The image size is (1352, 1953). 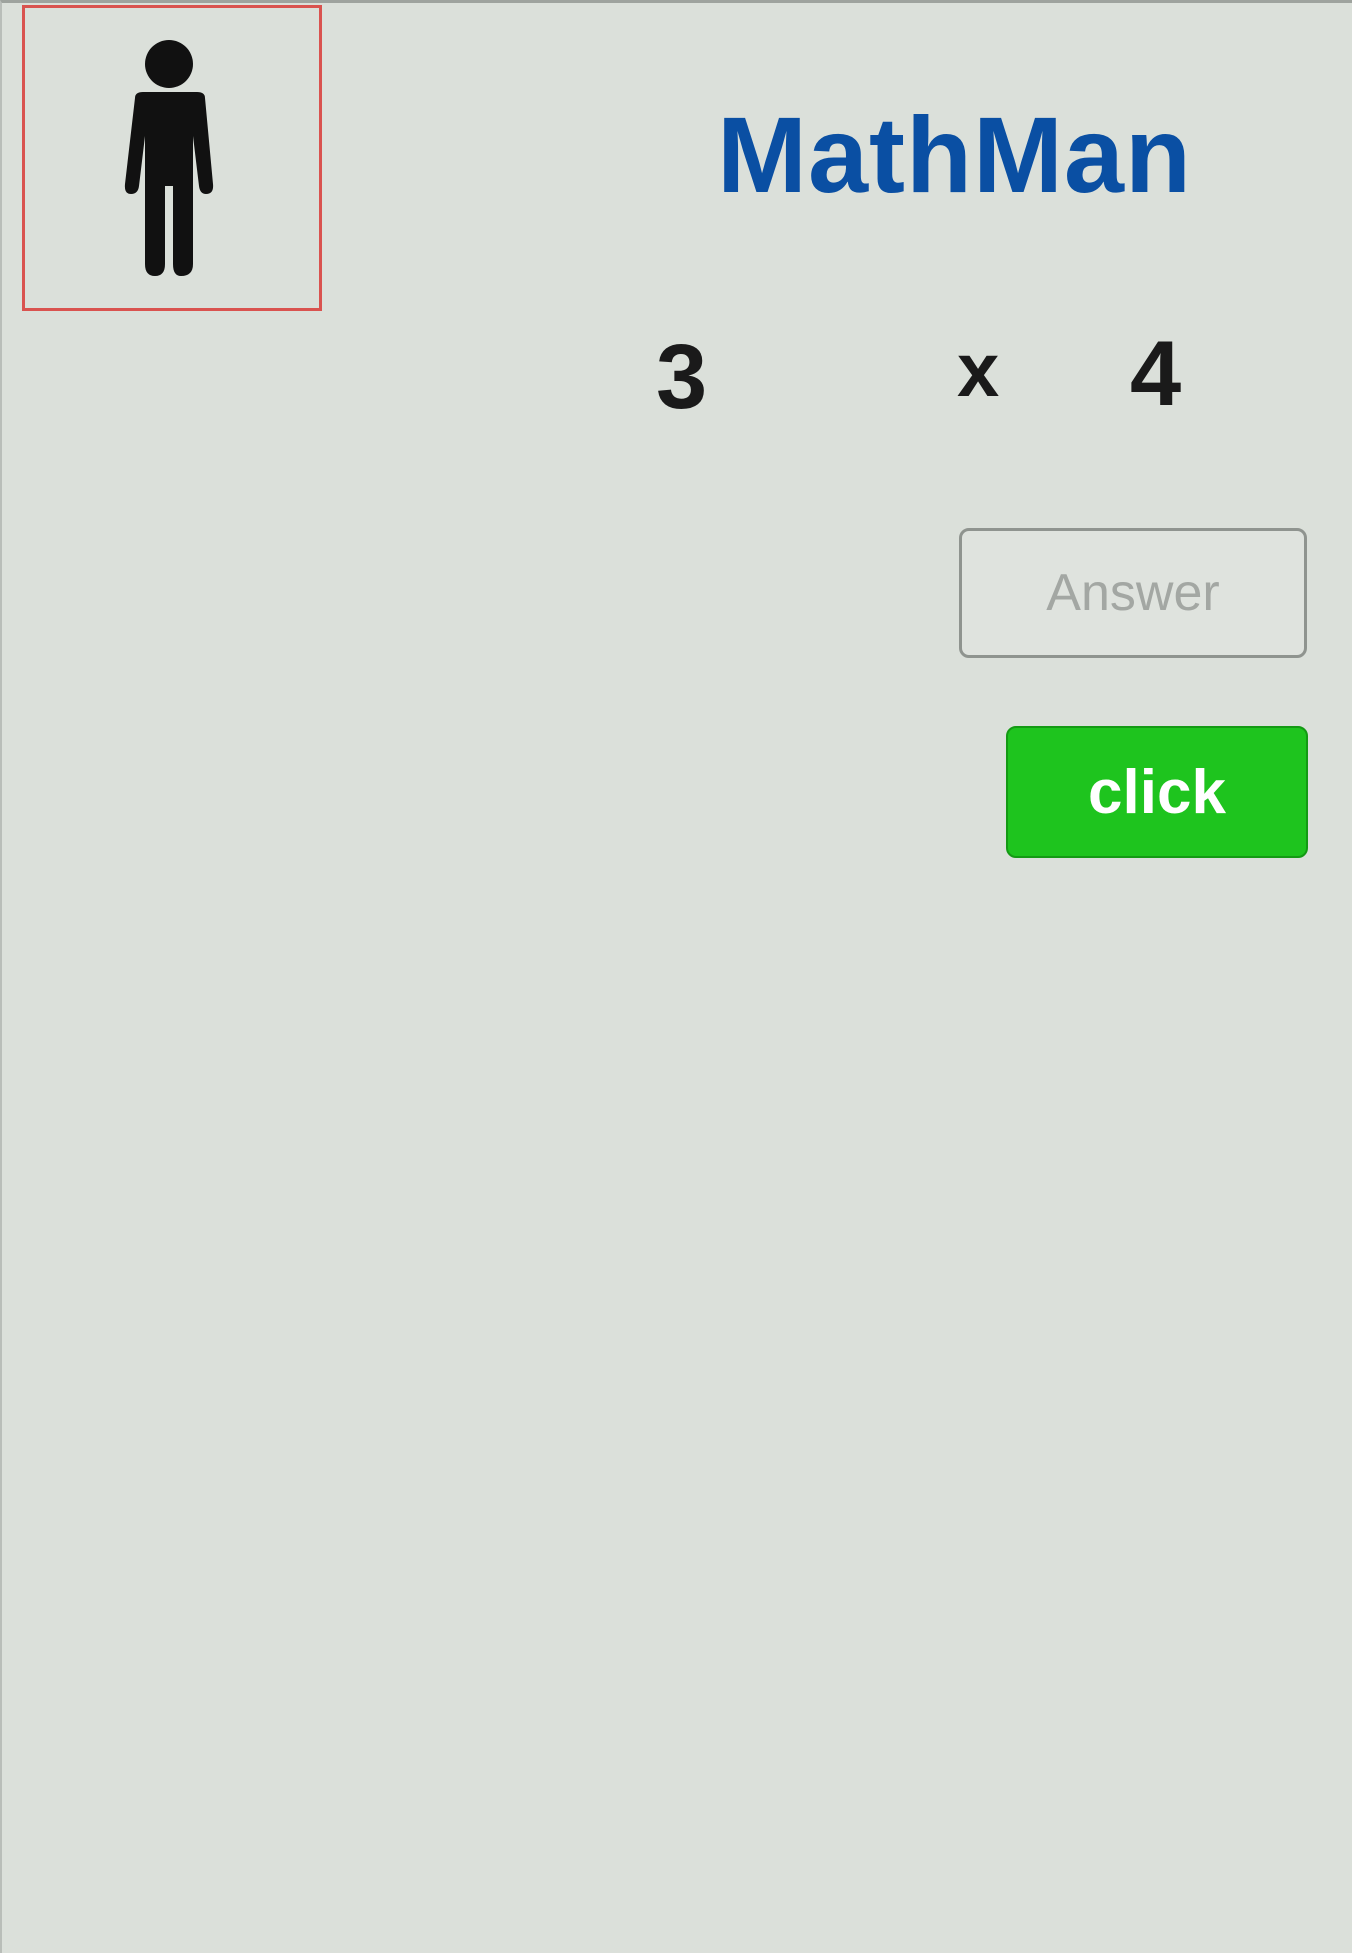 I want to click on operator-sign: x, so click(x=978, y=370).